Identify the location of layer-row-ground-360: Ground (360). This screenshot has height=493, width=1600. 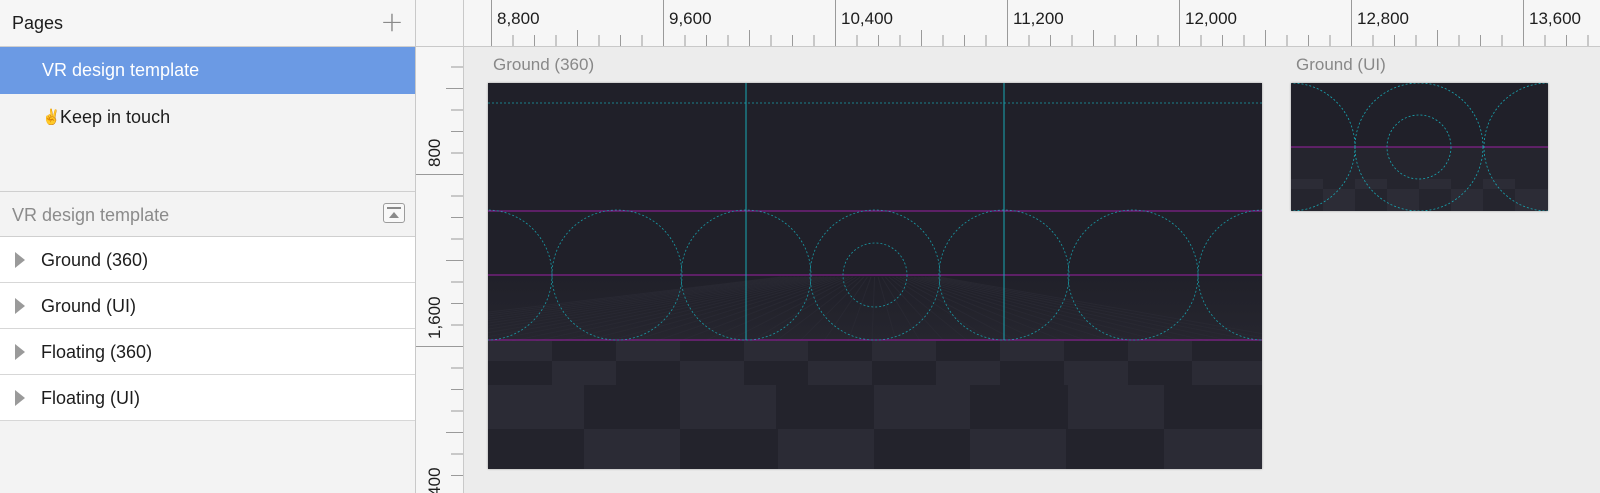
(207, 260).